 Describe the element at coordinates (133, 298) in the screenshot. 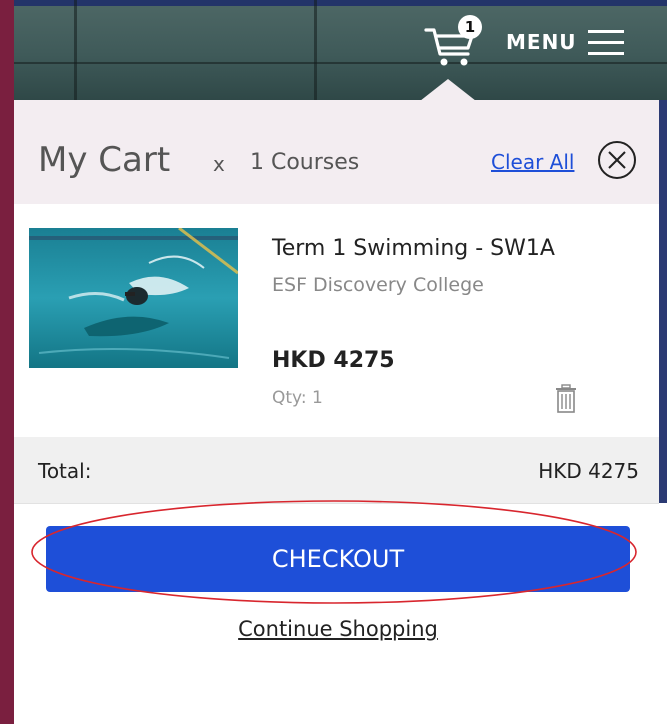

I see `course-thumbnail` at that location.